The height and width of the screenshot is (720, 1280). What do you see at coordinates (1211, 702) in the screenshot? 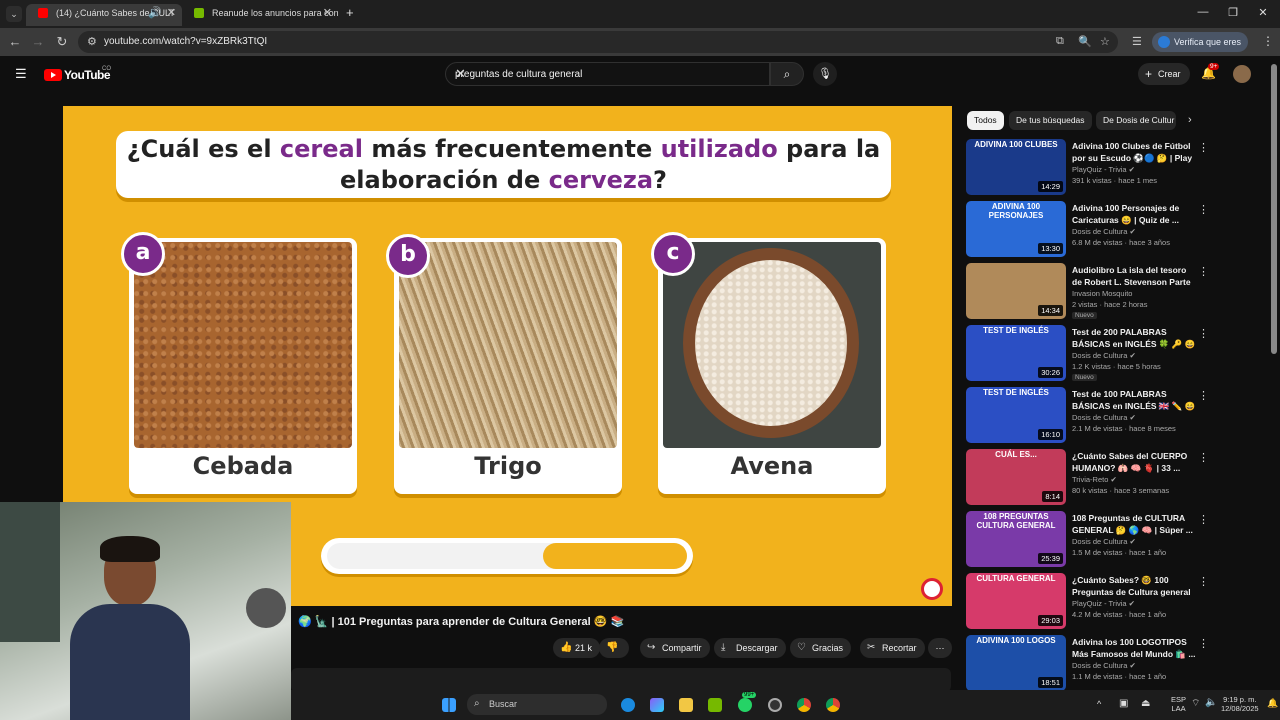
I see `volume-icon: 🔈` at bounding box center [1211, 702].